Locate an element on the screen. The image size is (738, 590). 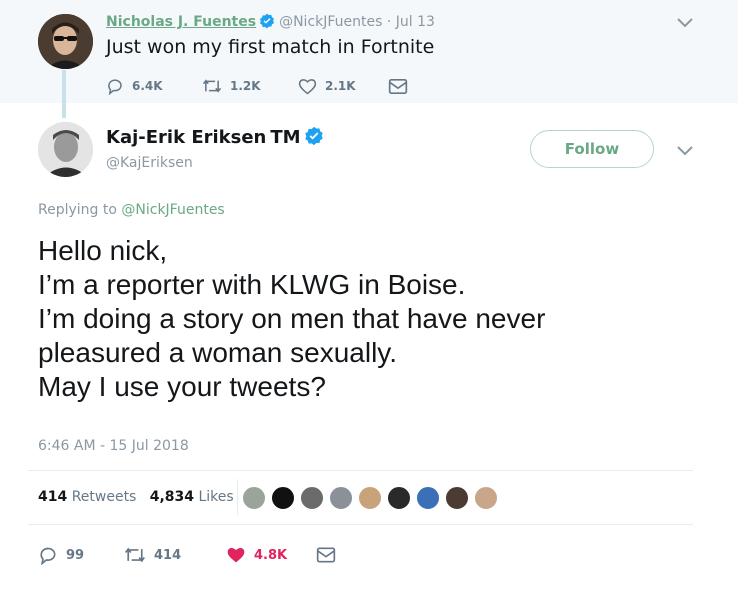
liker-avatars is located at coordinates (372, 498).